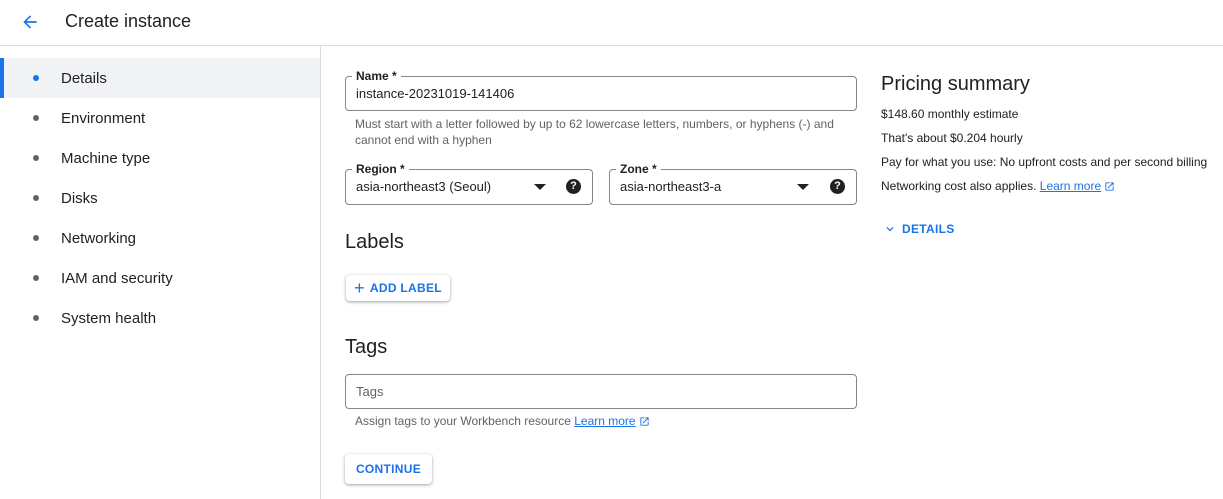  I want to click on back-button, so click(30, 22).